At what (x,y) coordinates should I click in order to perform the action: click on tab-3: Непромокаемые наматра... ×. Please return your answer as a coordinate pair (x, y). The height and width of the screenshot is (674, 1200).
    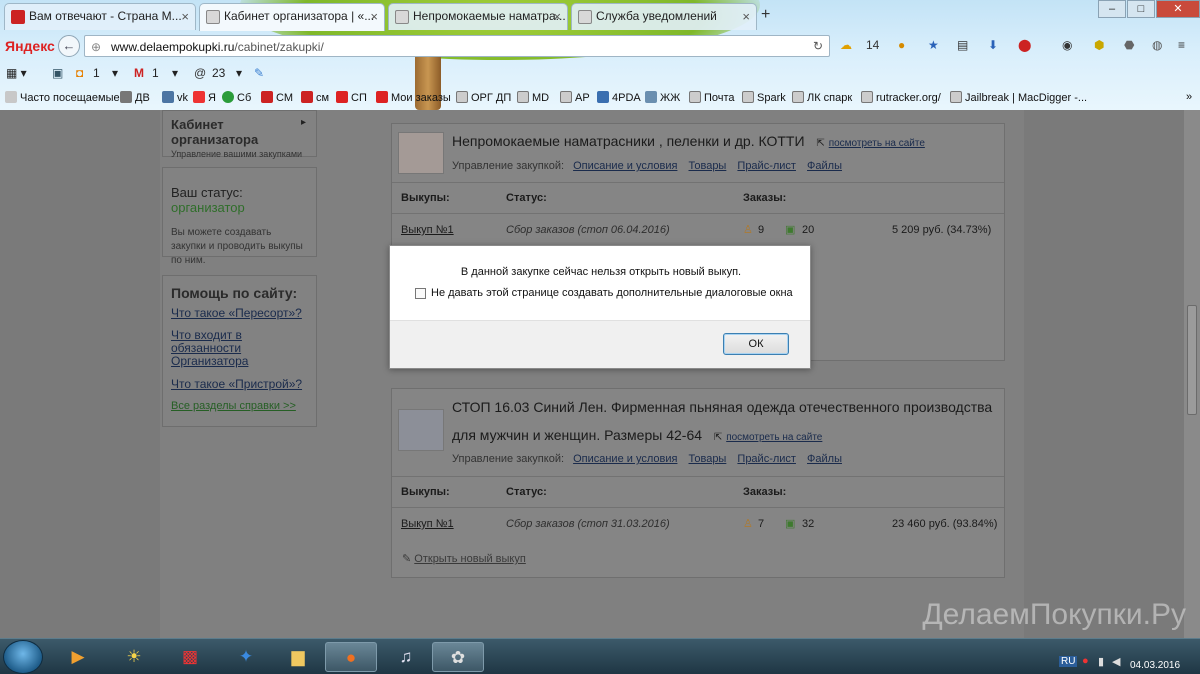
    Looking at the image, I should click on (478, 16).